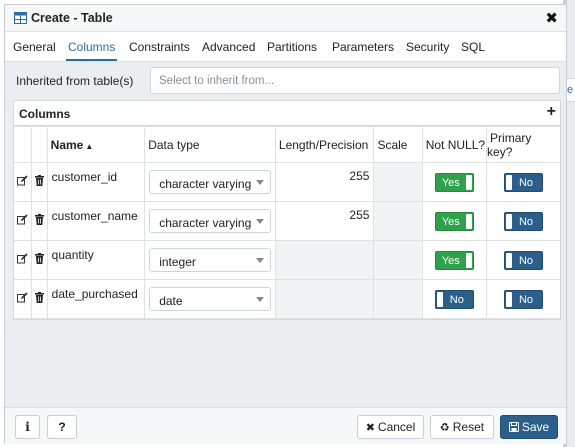 The width and height of the screenshot is (575, 447). I want to click on table-icon, so click(20, 18).